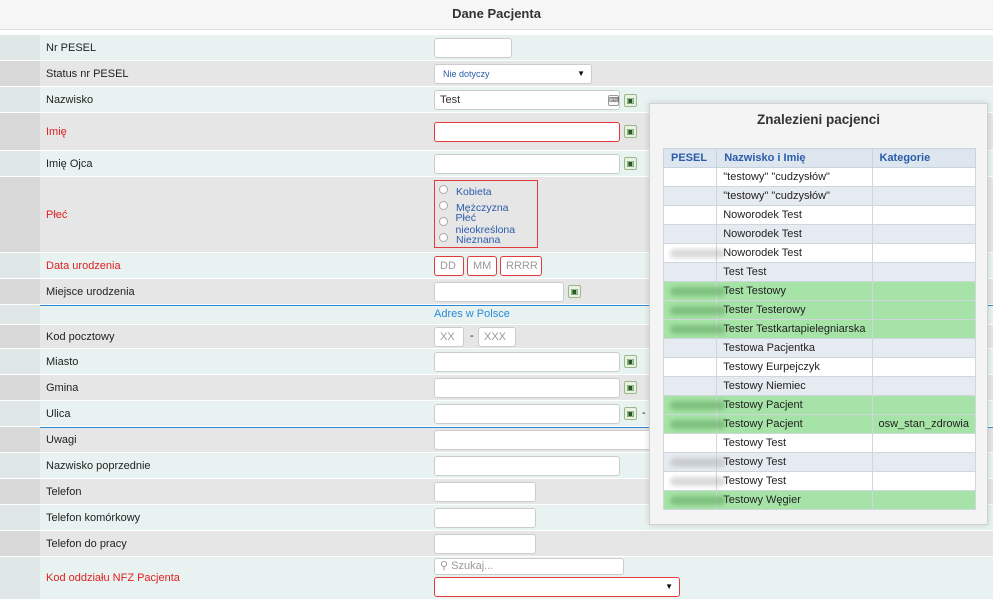 This screenshot has height=600, width=993. What do you see at coordinates (486, 224) in the screenshot?
I see `gender-option-nieokreslona: Płeć nieokreślona` at bounding box center [486, 224].